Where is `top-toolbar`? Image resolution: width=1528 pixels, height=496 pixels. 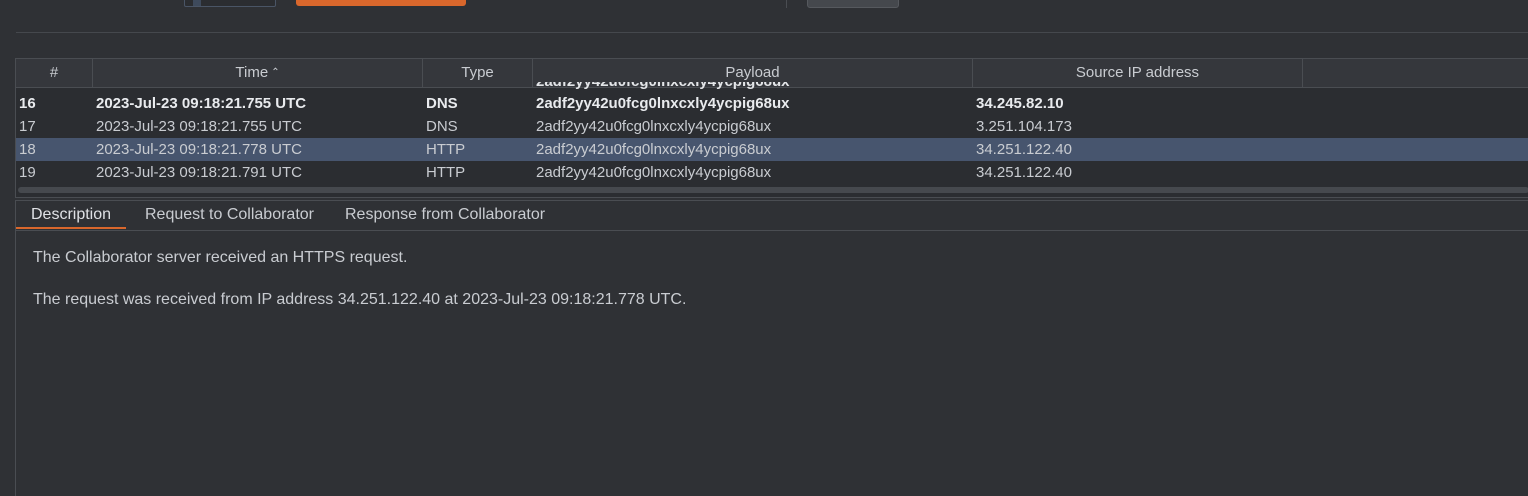
top-toolbar is located at coordinates (764, 17).